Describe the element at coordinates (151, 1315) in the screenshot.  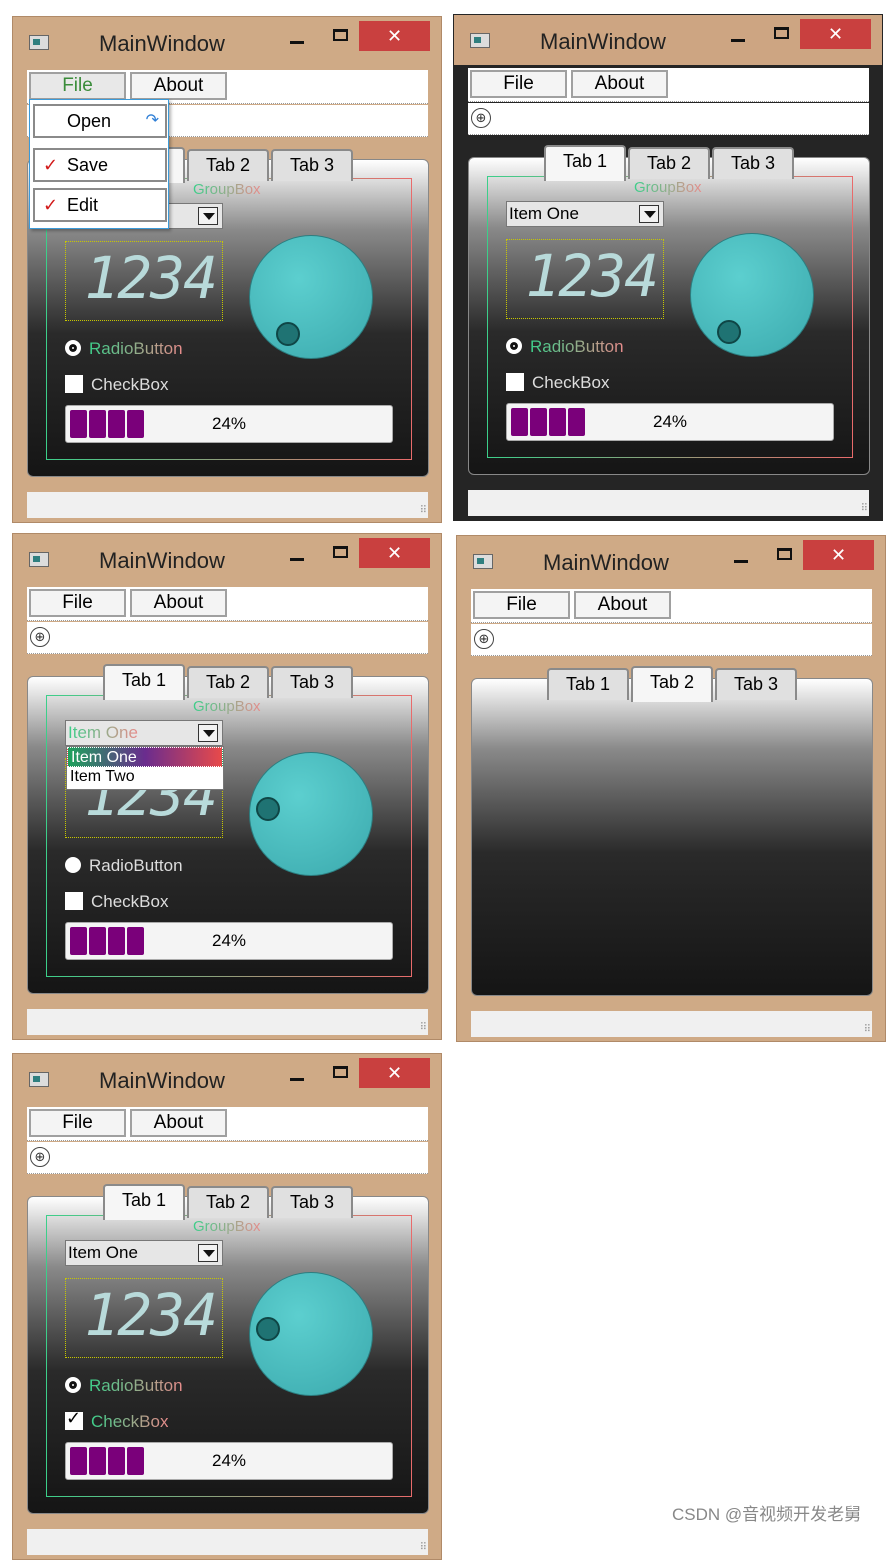
I see `lcd-value: 1234` at that location.